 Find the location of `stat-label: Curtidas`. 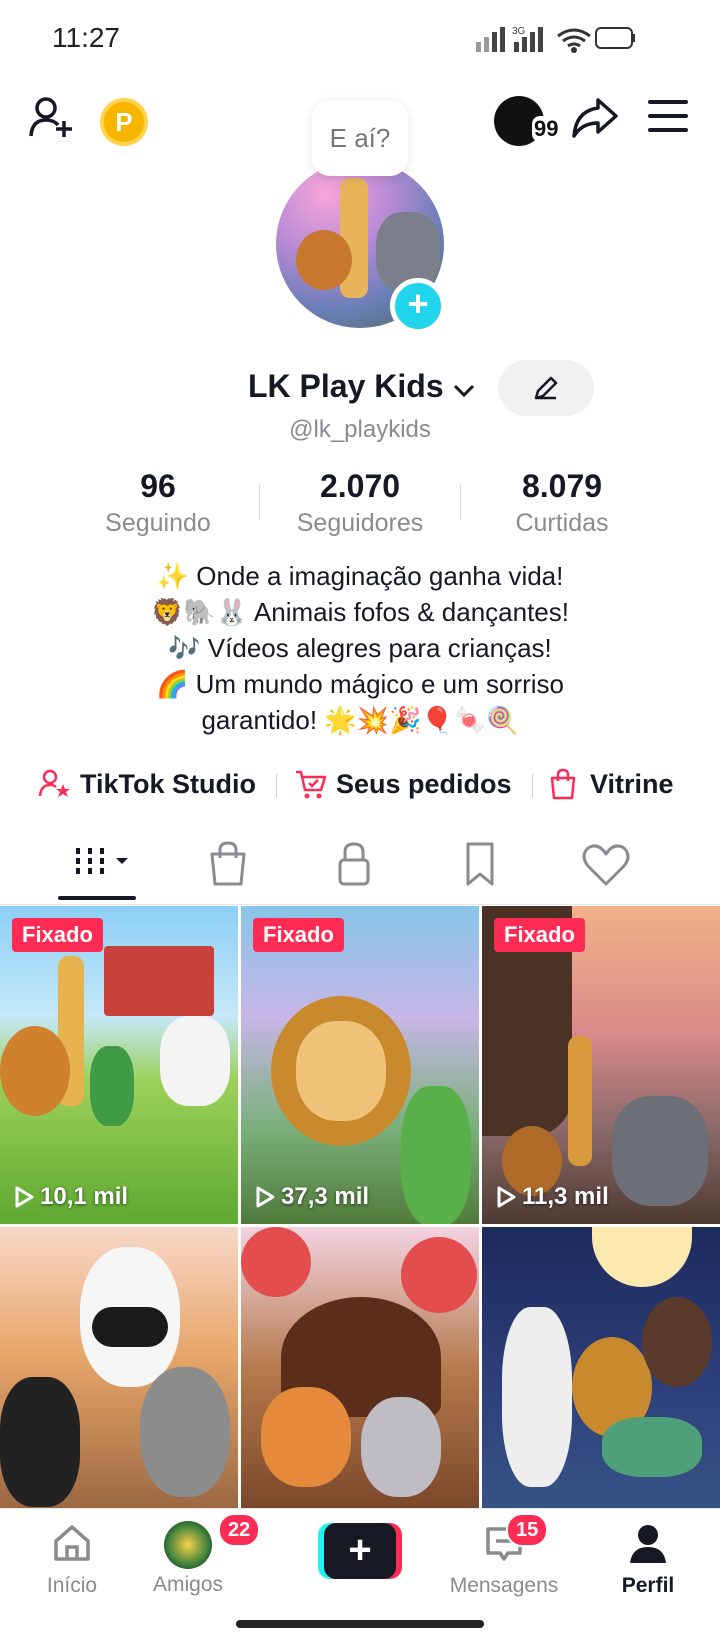

stat-label: Curtidas is located at coordinates (562, 523).